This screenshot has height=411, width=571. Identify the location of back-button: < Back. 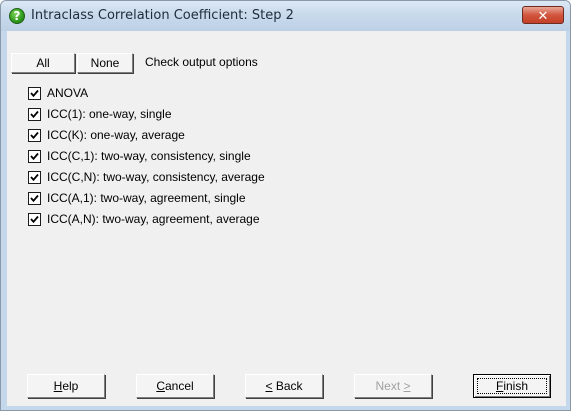
(284, 386).